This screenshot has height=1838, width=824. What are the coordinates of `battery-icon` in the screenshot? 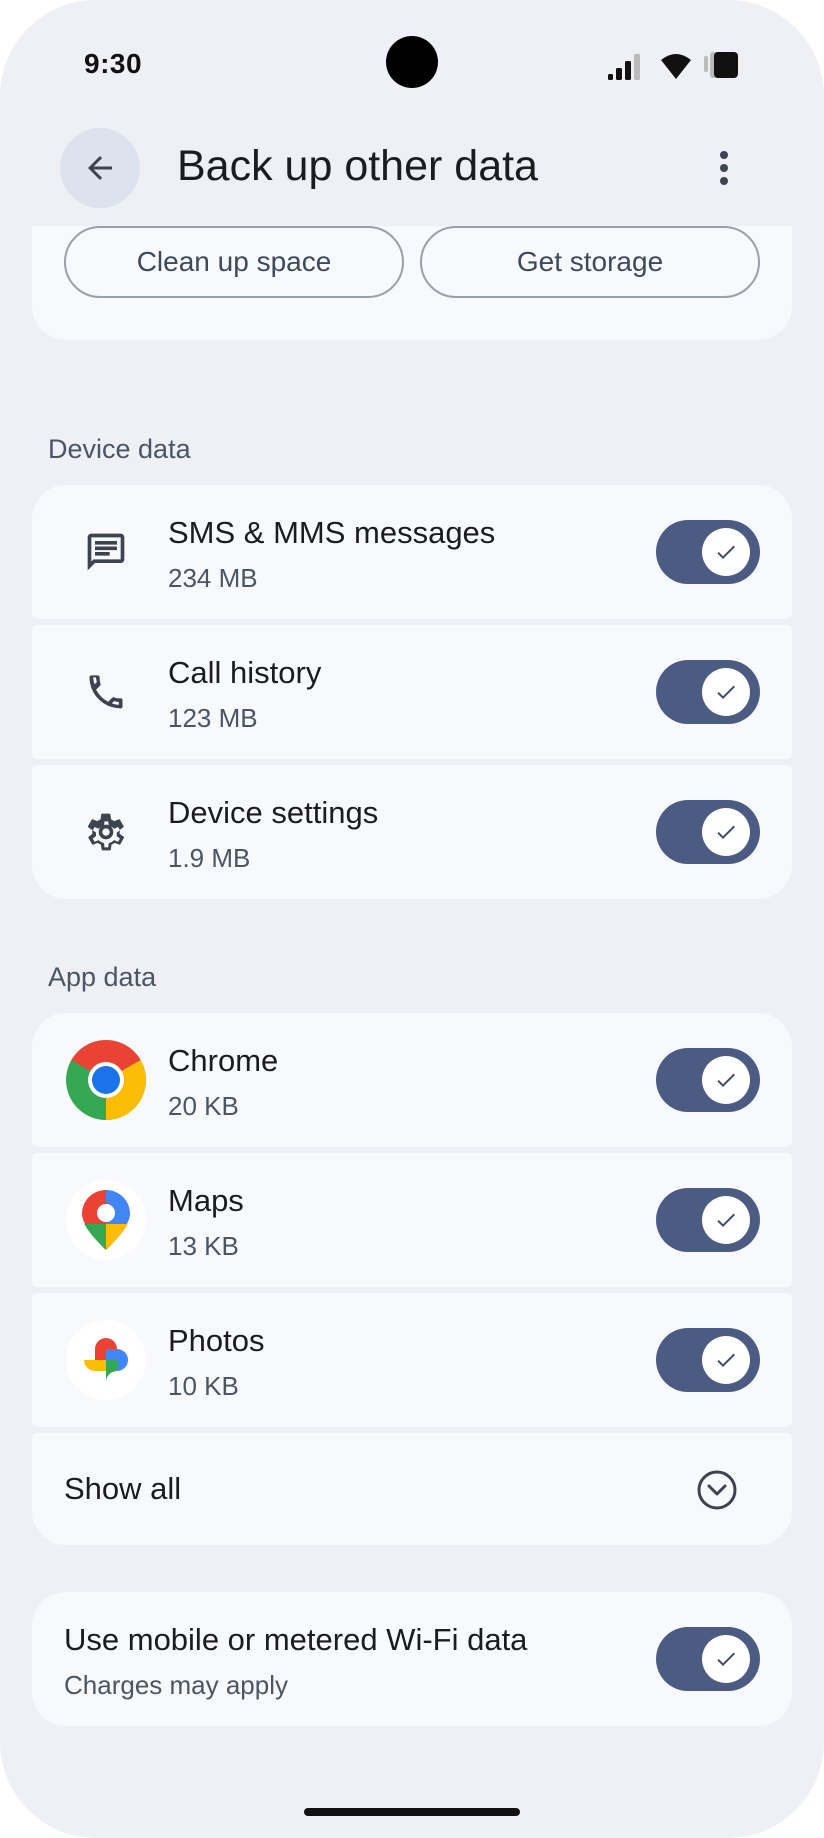 It's located at (721, 65).